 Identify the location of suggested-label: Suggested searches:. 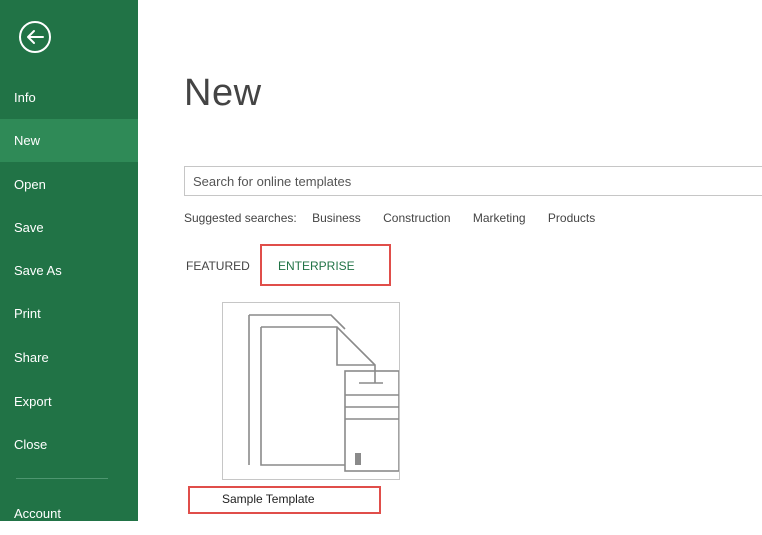
(240, 218).